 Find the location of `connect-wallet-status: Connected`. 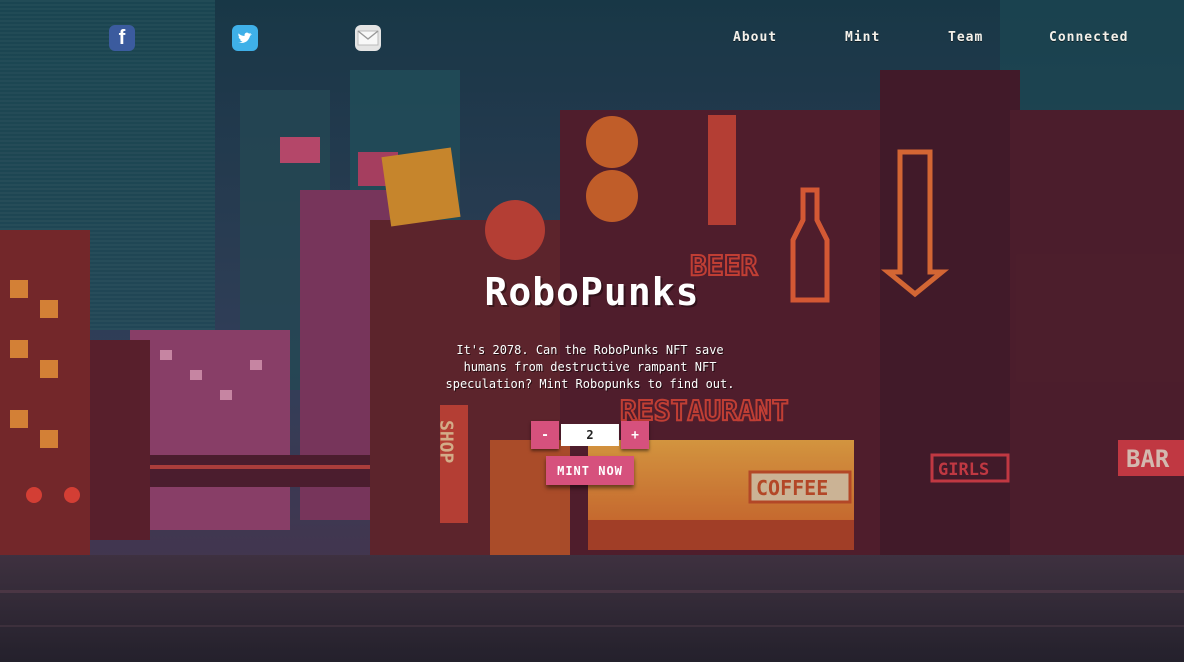

connect-wallet-status: Connected is located at coordinates (1088, 37).